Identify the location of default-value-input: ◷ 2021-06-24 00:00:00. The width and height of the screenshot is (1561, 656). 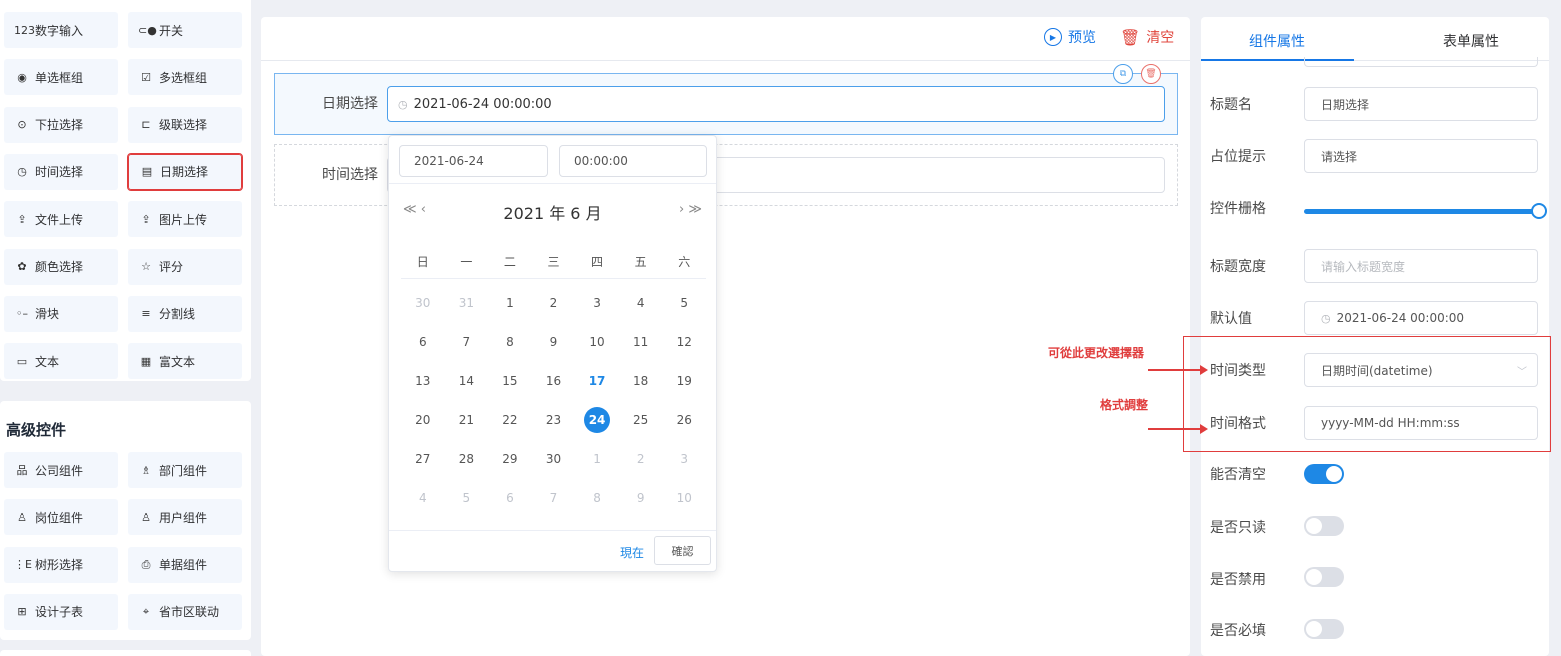
(1421, 318).